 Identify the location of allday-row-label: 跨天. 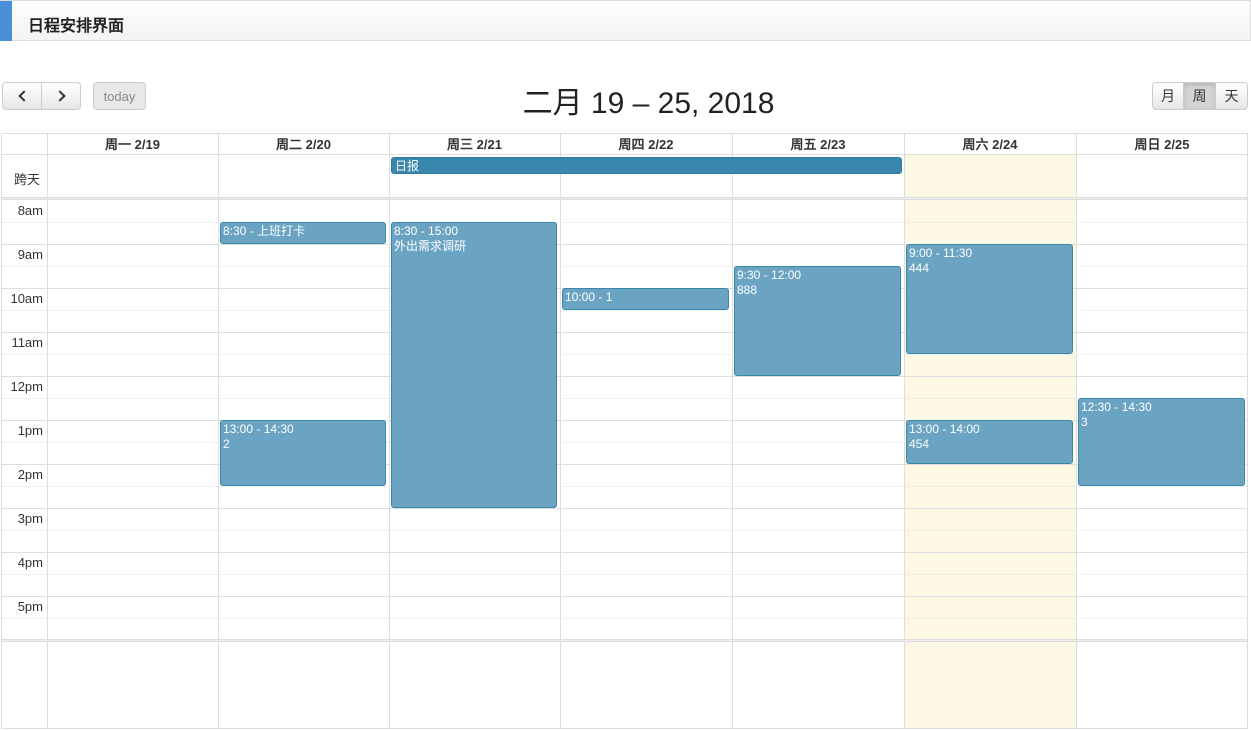
(27, 179).